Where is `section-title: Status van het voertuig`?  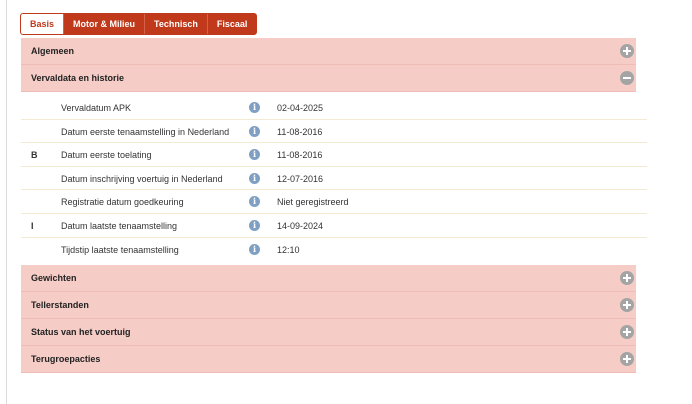
section-title: Status van het voertuig is located at coordinates (81, 332).